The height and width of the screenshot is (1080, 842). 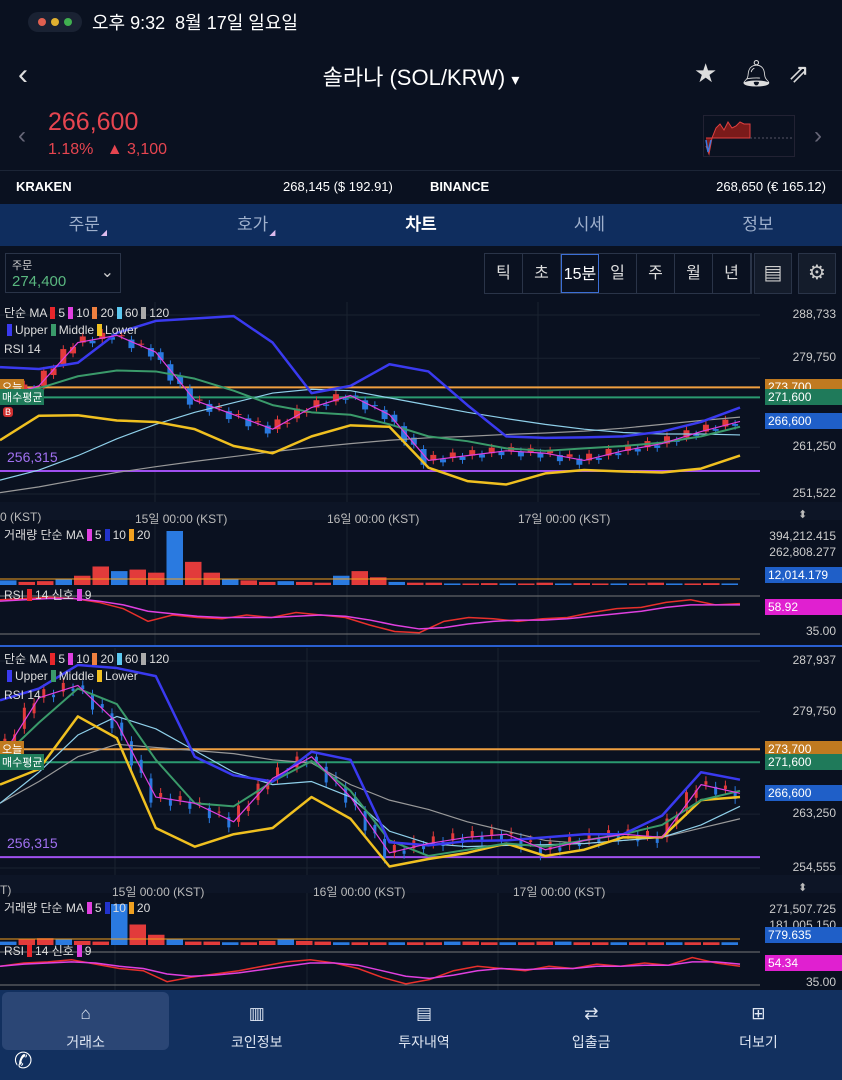 I want to click on kraken-label: KRAKEN, so click(x=44, y=186).